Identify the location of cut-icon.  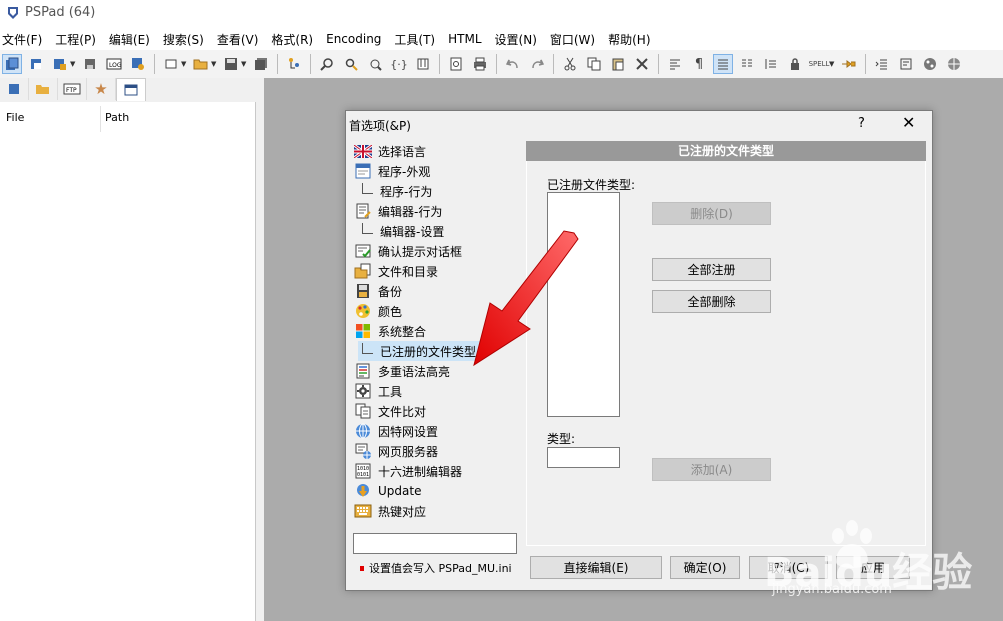
(570, 64).